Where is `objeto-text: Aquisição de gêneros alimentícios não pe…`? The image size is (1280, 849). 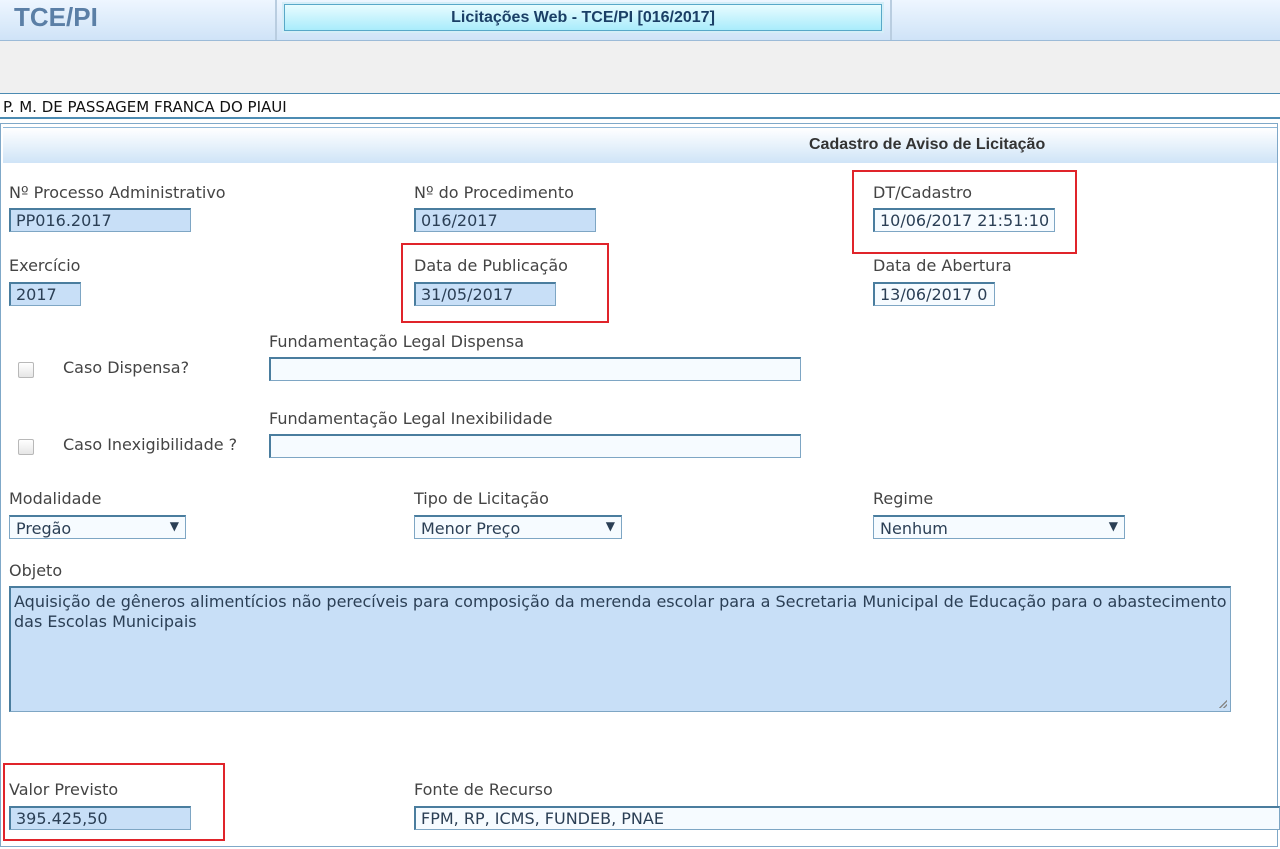 objeto-text: Aquisição de gêneros alimentícios não pe… is located at coordinates (620, 611).